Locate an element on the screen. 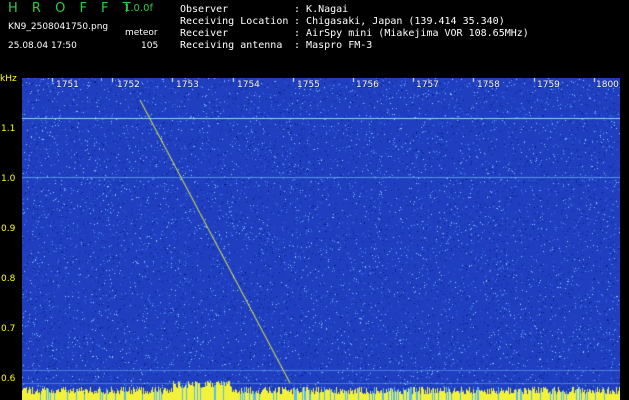 Image resolution: width=629 pixels, height=400 pixels. x-tick-label: 1755 is located at coordinates (308, 85).